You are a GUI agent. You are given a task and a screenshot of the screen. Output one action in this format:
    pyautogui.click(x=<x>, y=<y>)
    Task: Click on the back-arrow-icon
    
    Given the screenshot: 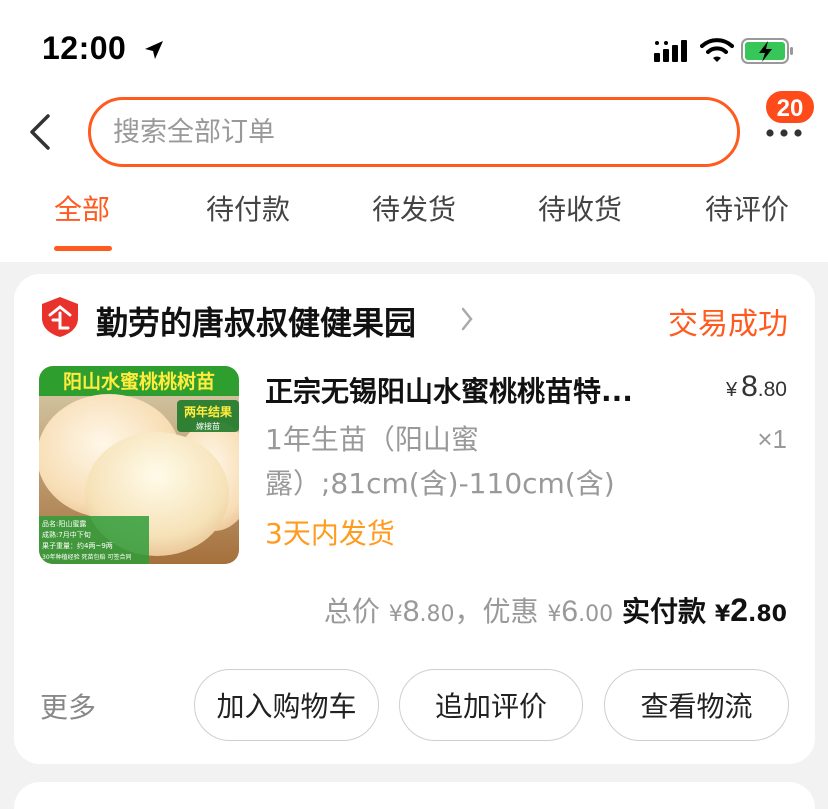 What is the action you would take?
    pyautogui.click(x=40, y=132)
    